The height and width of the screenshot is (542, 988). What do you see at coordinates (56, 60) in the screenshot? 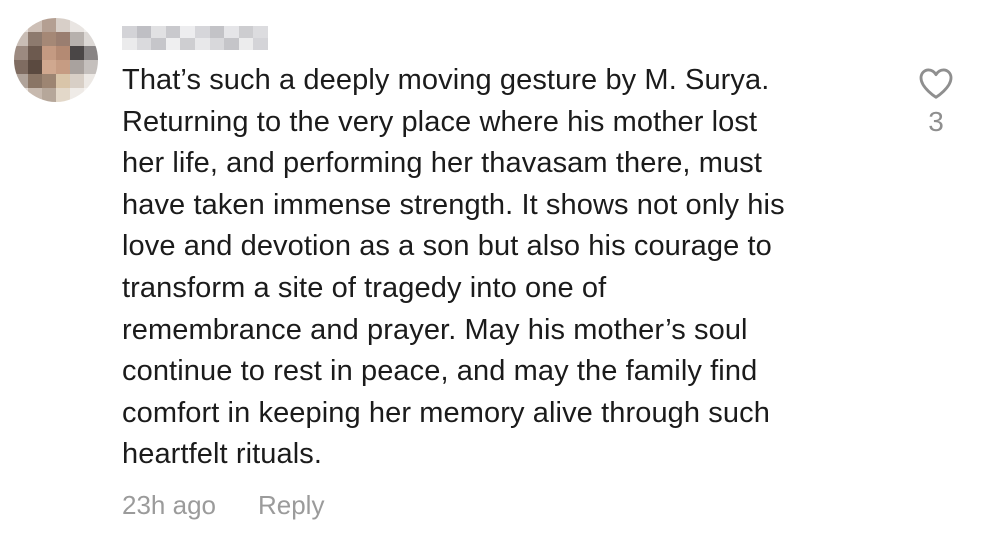
I see `avatar` at bounding box center [56, 60].